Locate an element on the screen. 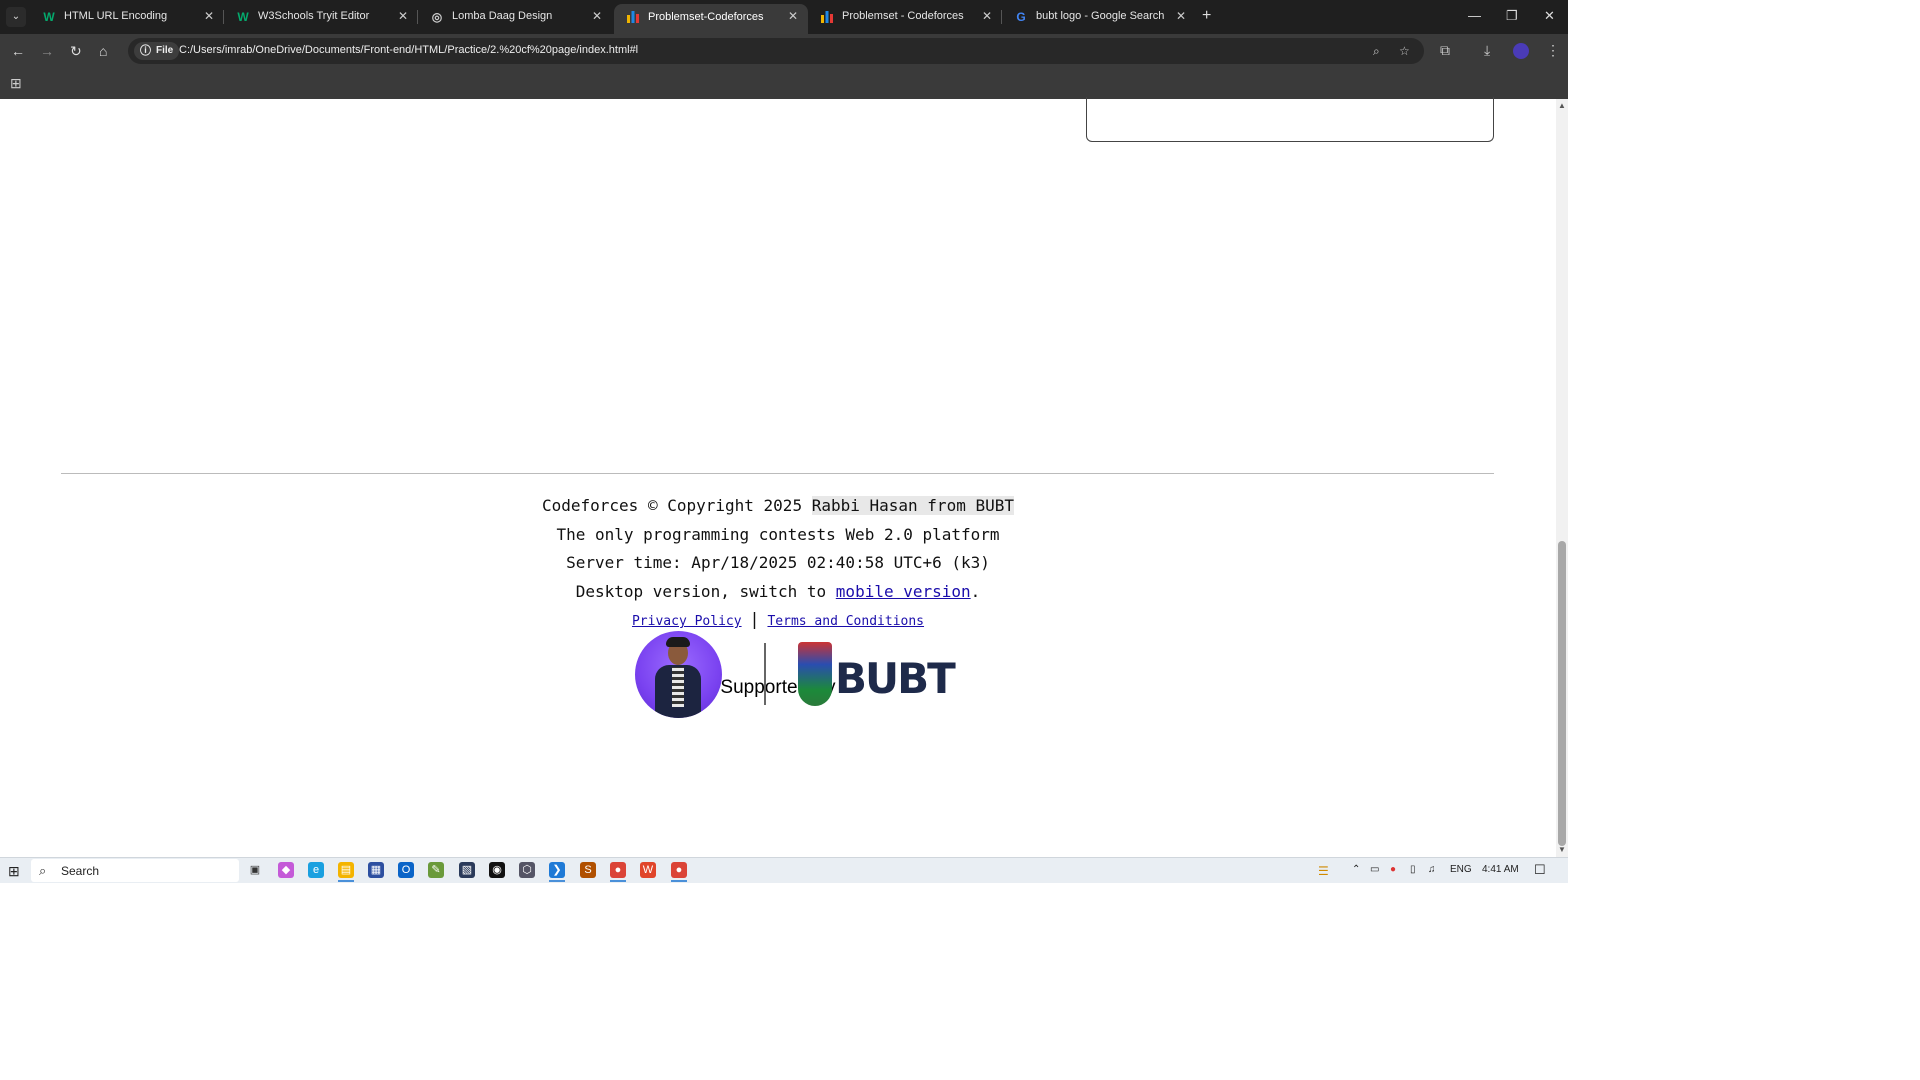 The height and width of the screenshot is (1080, 1920). supporter-photo is located at coordinates (678, 674).